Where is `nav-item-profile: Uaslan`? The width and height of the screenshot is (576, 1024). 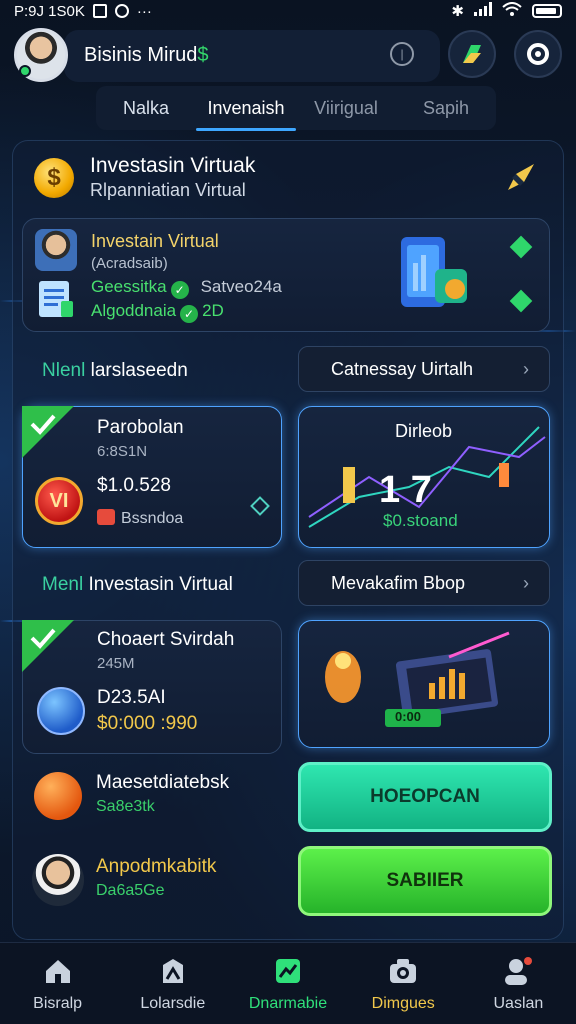
nav-item-profile: Uaslan is located at coordinates (518, 983).